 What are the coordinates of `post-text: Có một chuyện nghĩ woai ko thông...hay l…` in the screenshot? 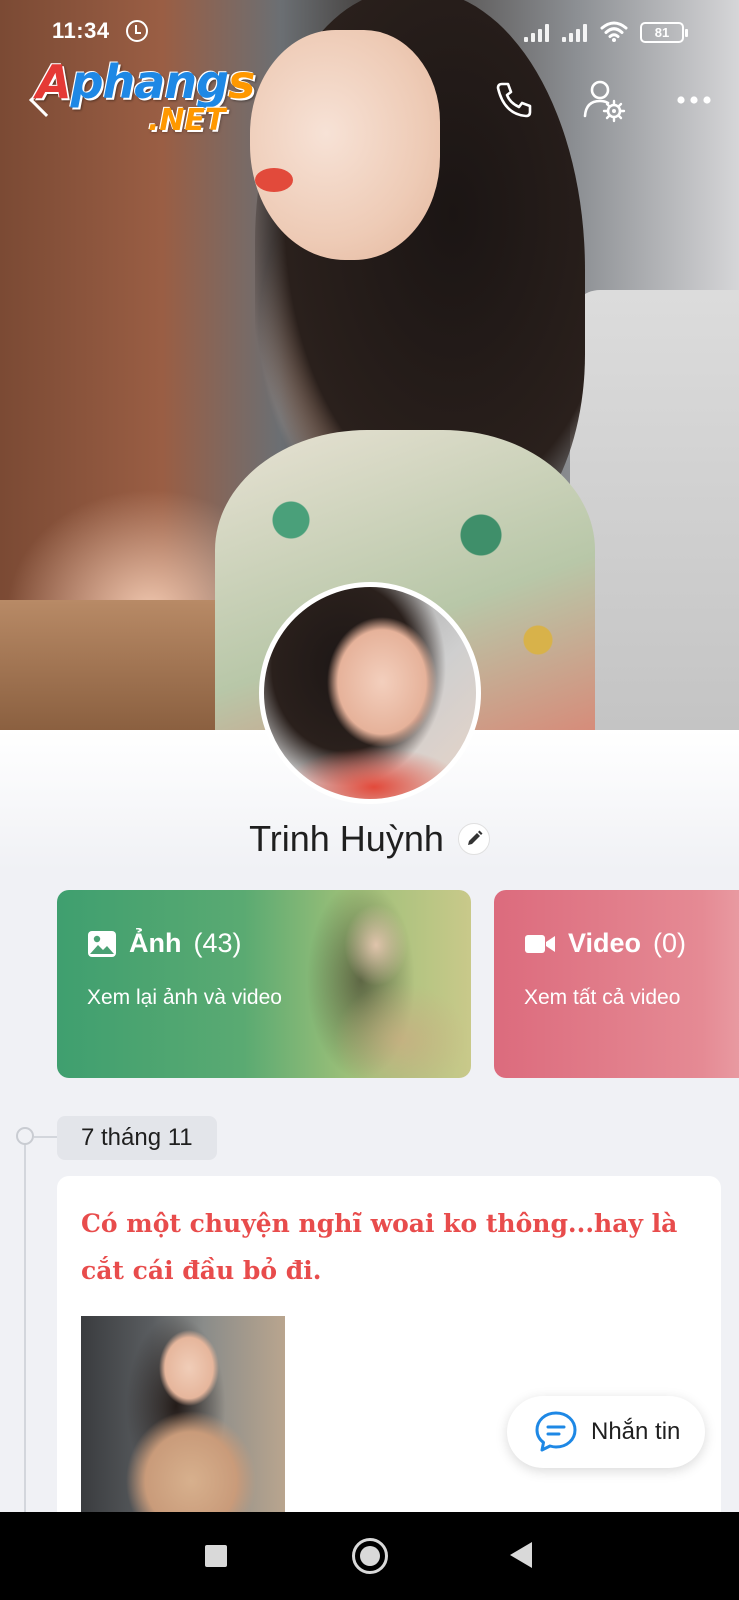 It's located at (379, 1247).